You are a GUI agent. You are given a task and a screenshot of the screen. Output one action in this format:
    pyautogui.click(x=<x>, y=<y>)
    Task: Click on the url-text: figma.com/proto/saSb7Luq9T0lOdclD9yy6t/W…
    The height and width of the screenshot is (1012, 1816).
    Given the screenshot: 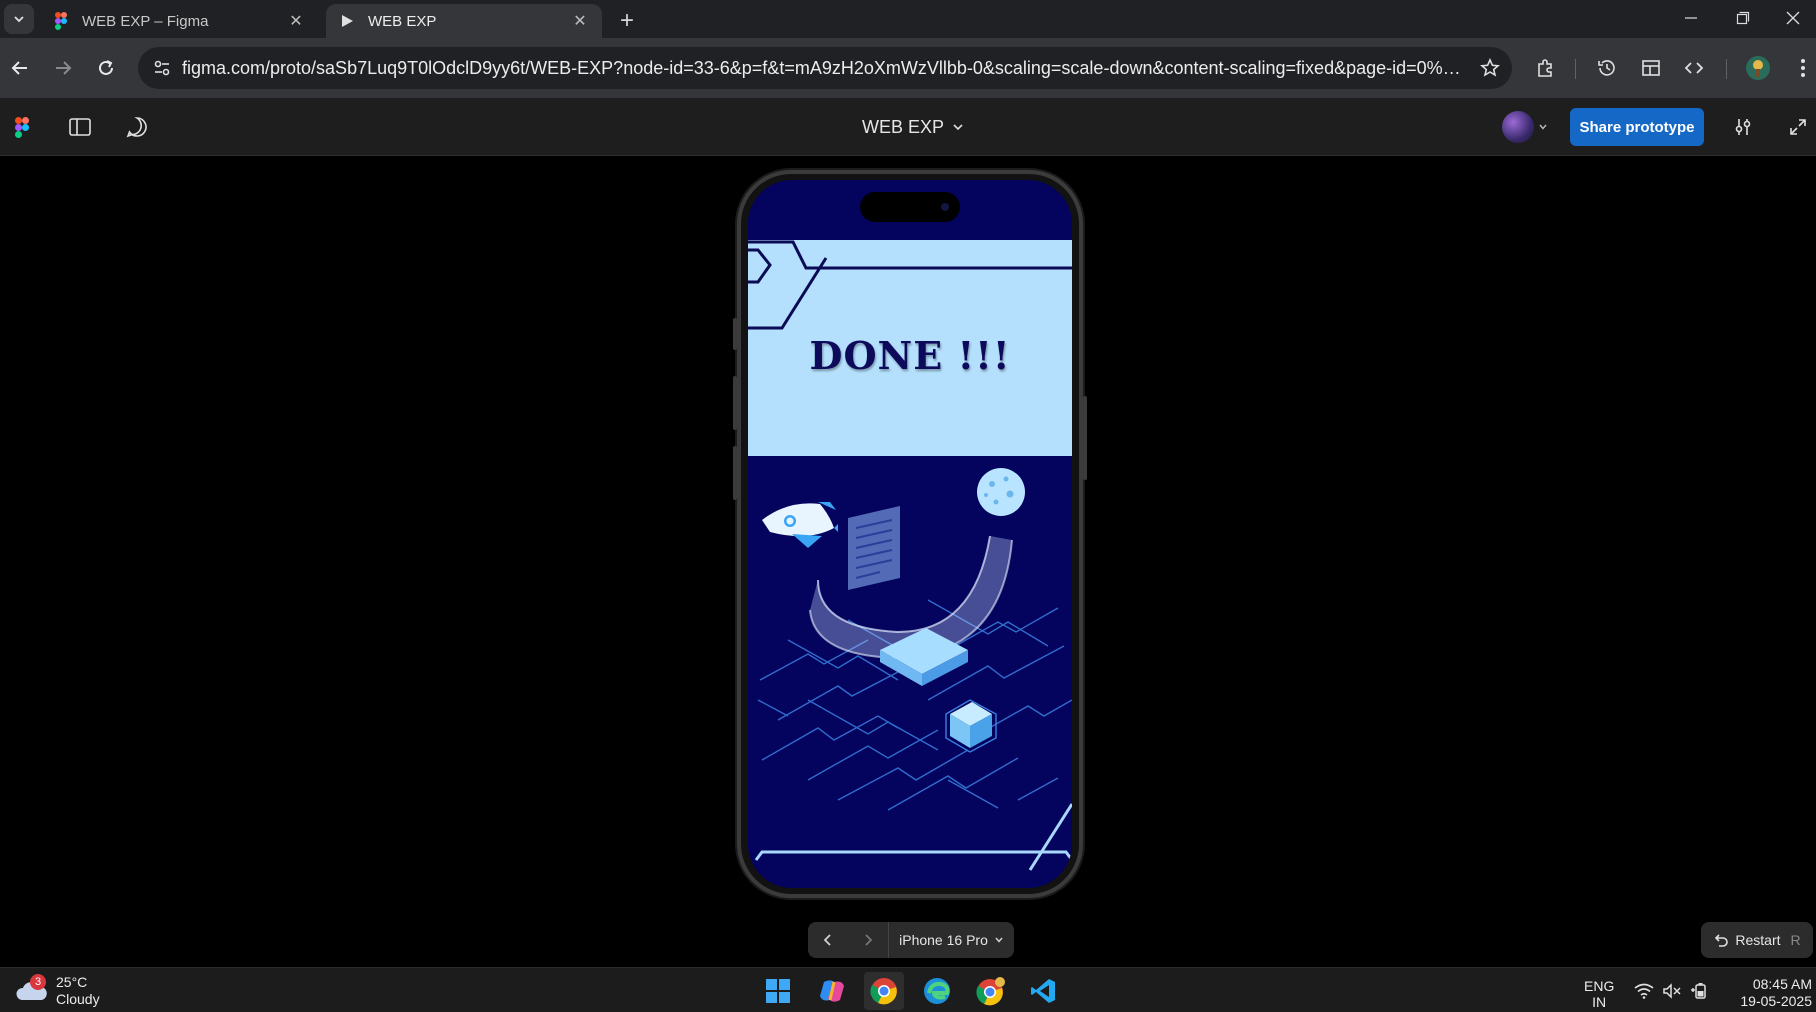 What is the action you would take?
    pyautogui.click(x=825, y=68)
    